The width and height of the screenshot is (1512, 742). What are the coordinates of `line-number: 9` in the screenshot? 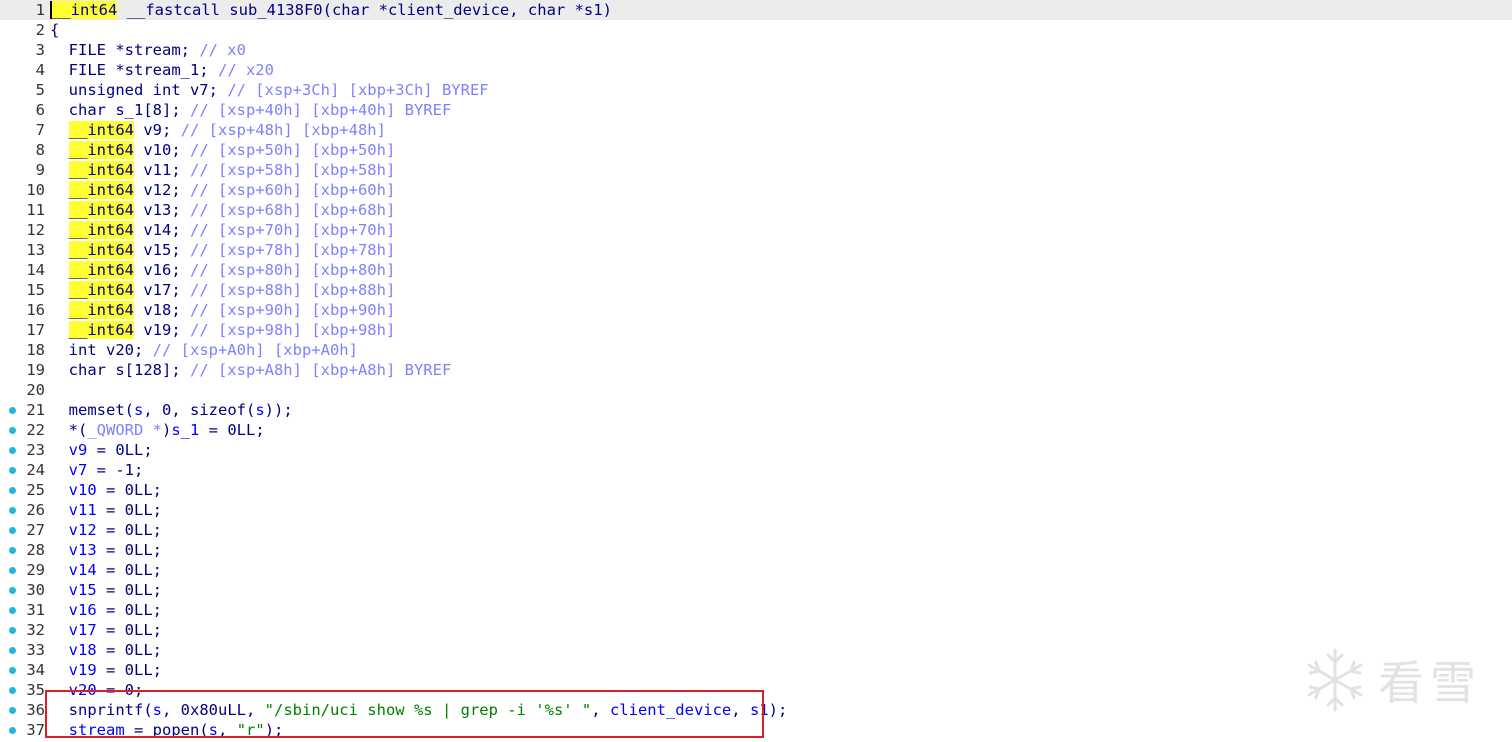 It's located at (40, 170).